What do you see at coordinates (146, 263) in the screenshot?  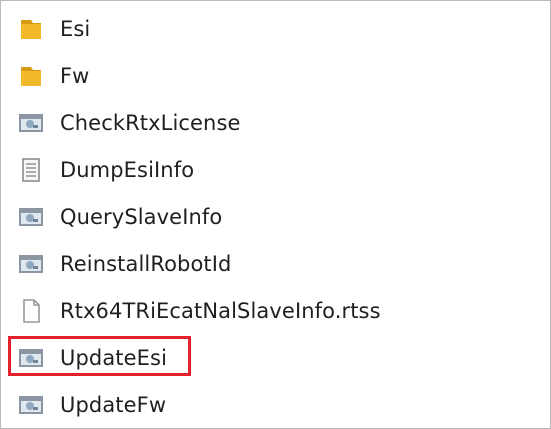 I see `file-name-label: ReinstallRobotId` at bounding box center [146, 263].